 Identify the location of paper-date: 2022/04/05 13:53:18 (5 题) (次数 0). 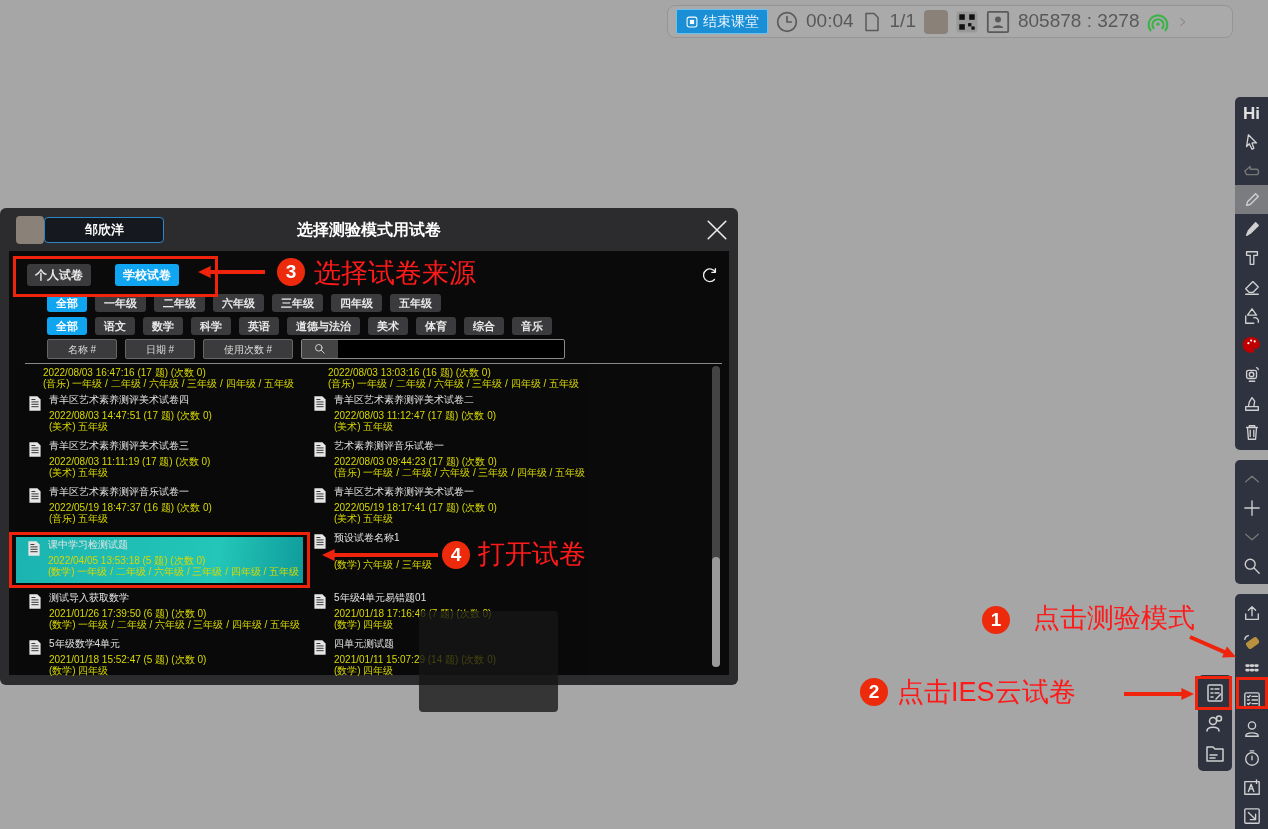
(127, 560).